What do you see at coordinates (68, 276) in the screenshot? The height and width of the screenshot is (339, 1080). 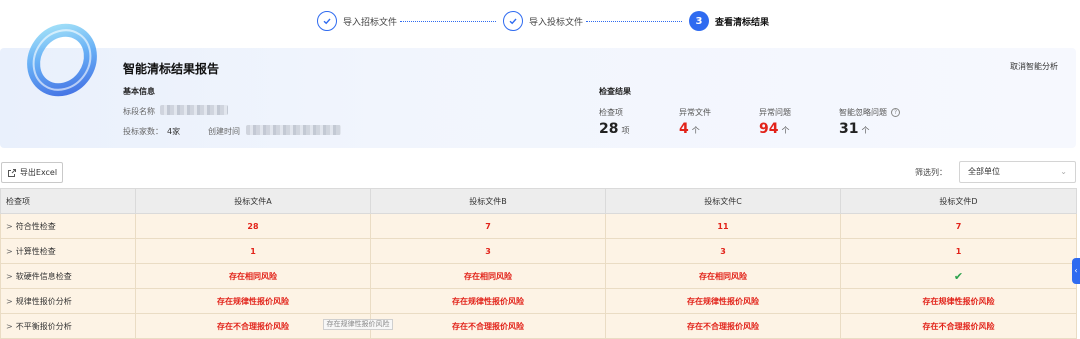 I see `row-expander: > 软硬件信息检查` at bounding box center [68, 276].